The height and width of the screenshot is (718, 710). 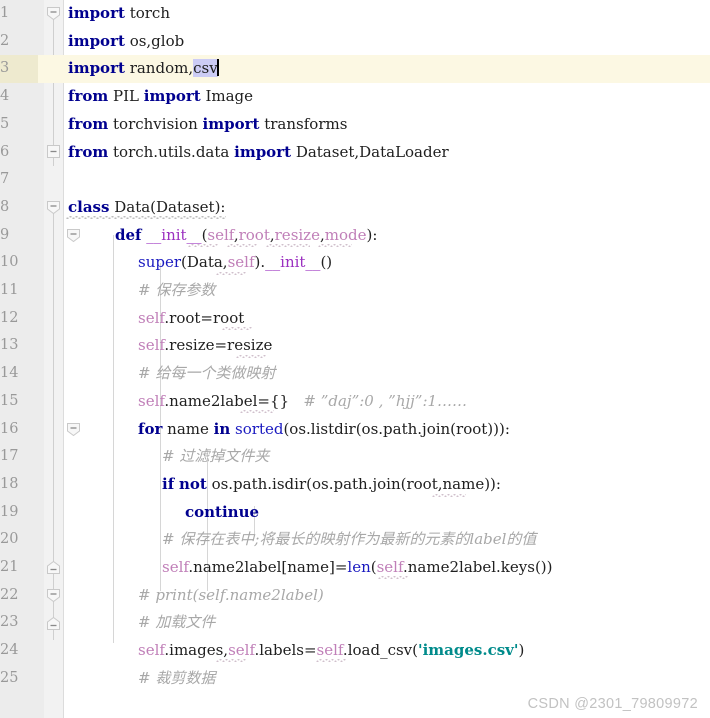 I want to click on line-number: 14, so click(x=9, y=373).